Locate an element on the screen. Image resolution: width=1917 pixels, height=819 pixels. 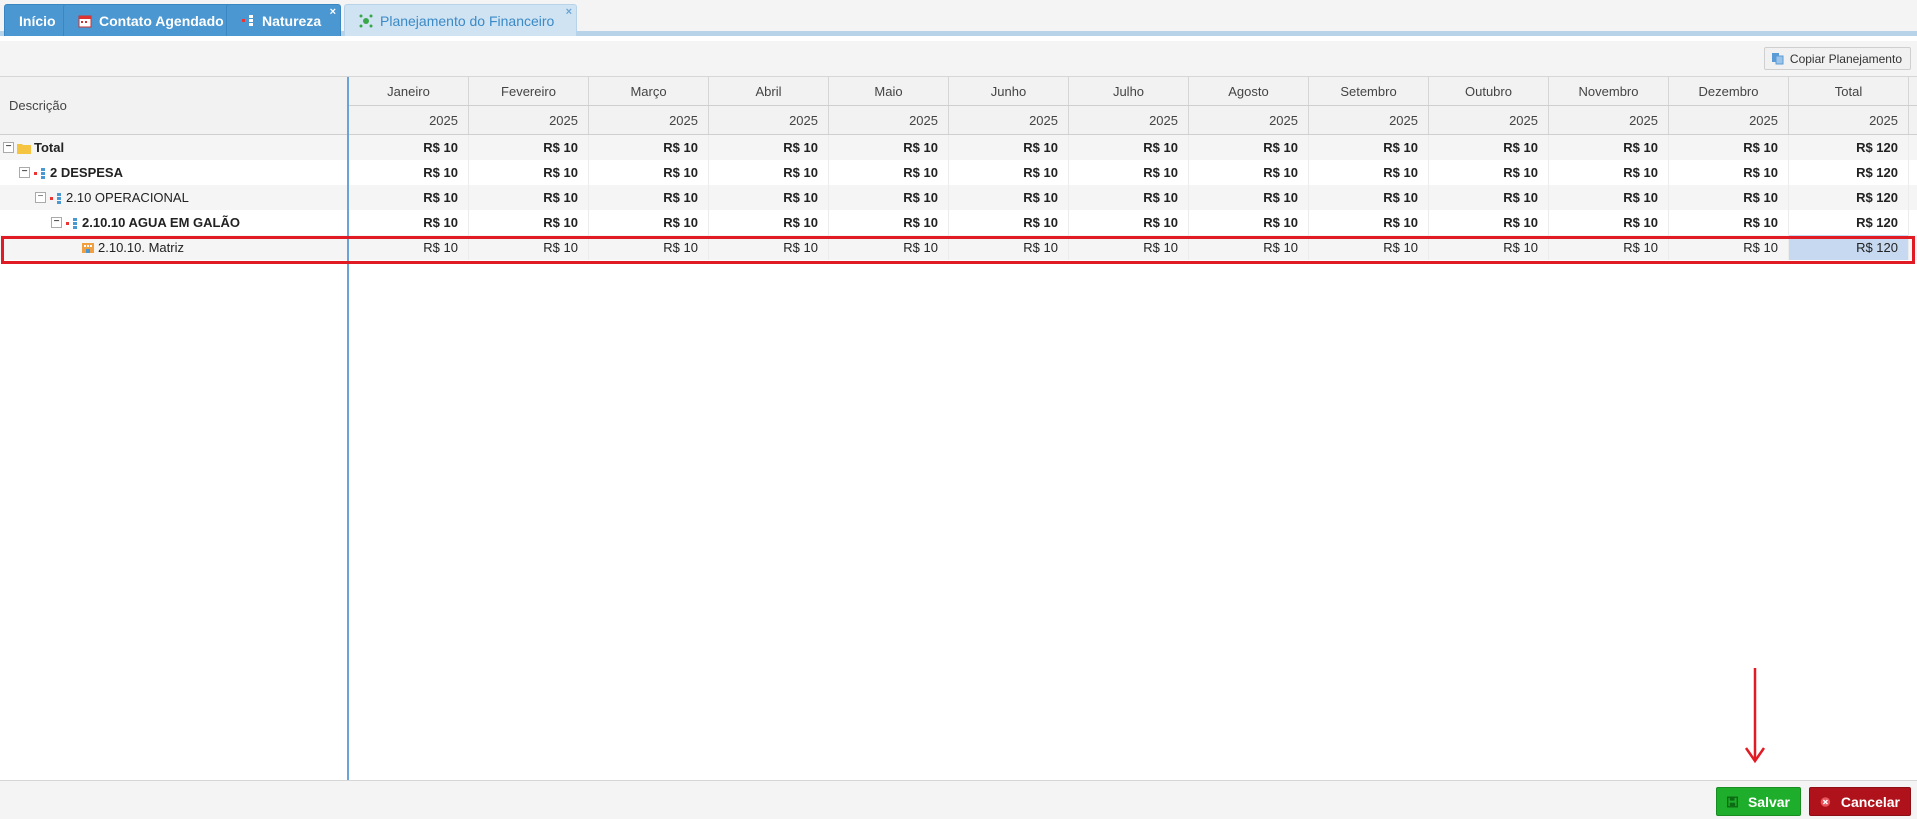
month-header: Julho is located at coordinates (1129, 91).